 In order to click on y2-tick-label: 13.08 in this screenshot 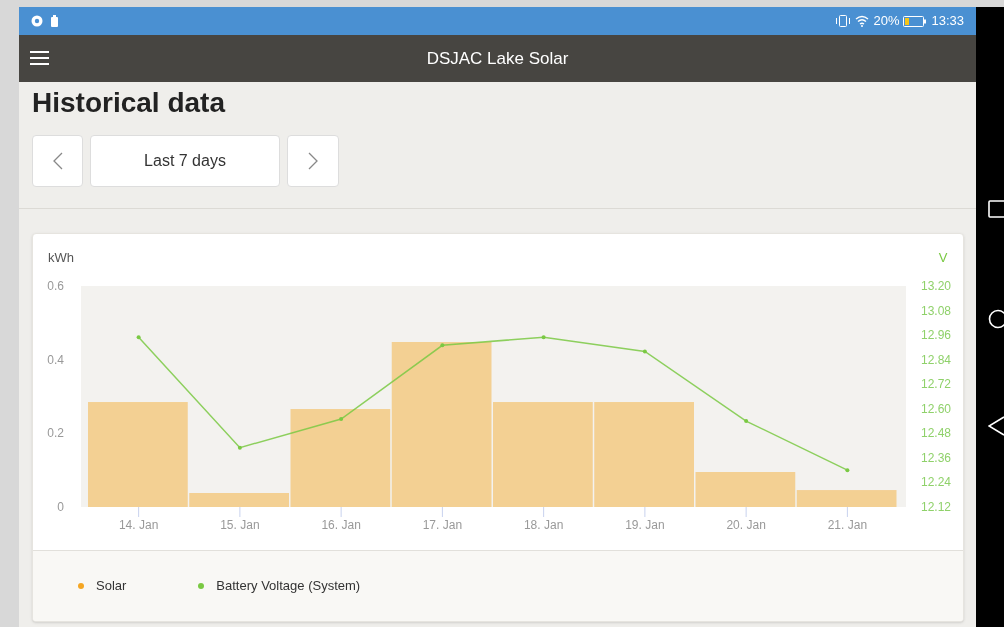, I will do `click(936, 310)`.